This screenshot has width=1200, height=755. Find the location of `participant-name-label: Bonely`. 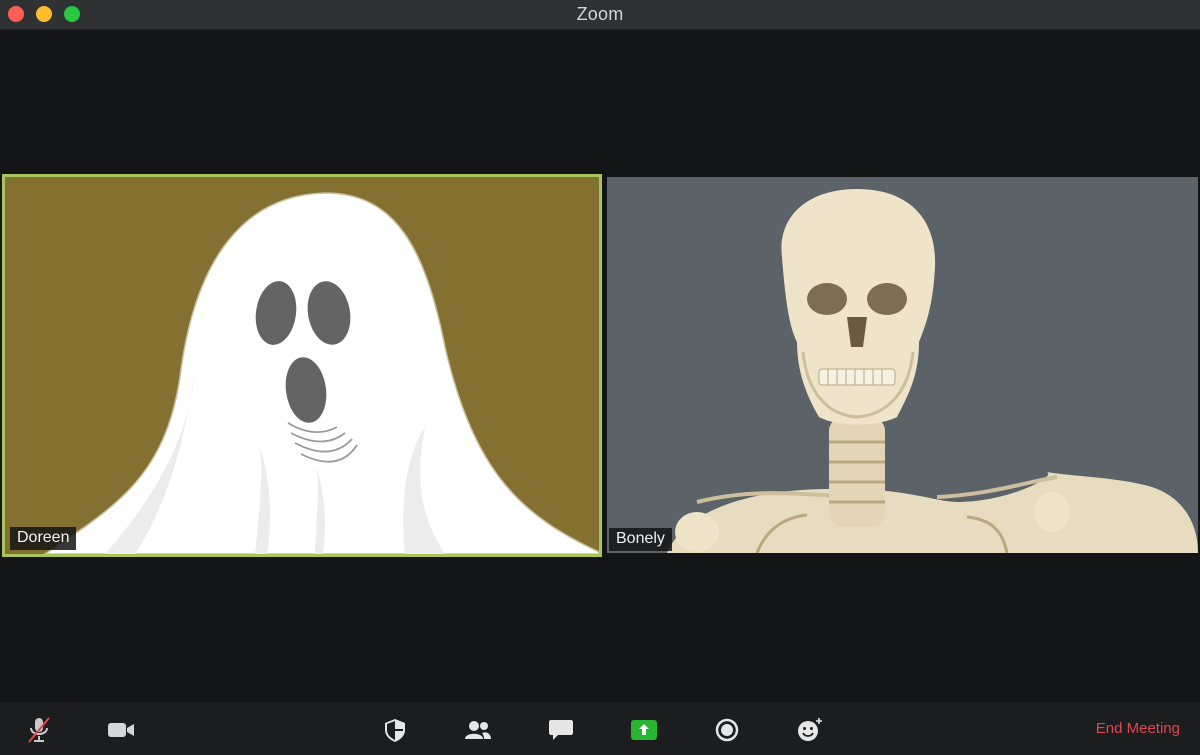

participant-name-label: Bonely is located at coordinates (640, 539).